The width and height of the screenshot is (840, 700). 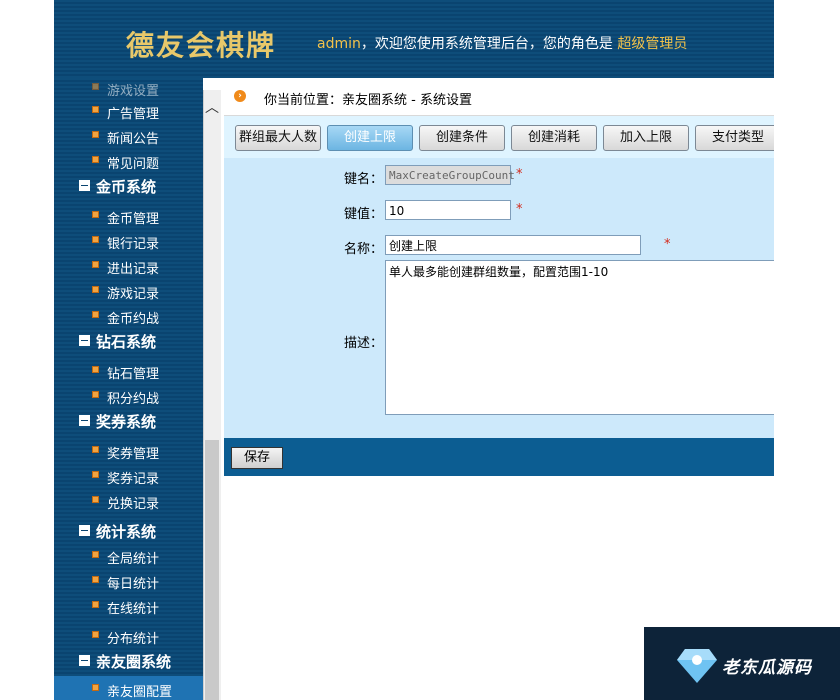 I want to click on sidebar-item: 积分约战, so click(x=128, y=395).